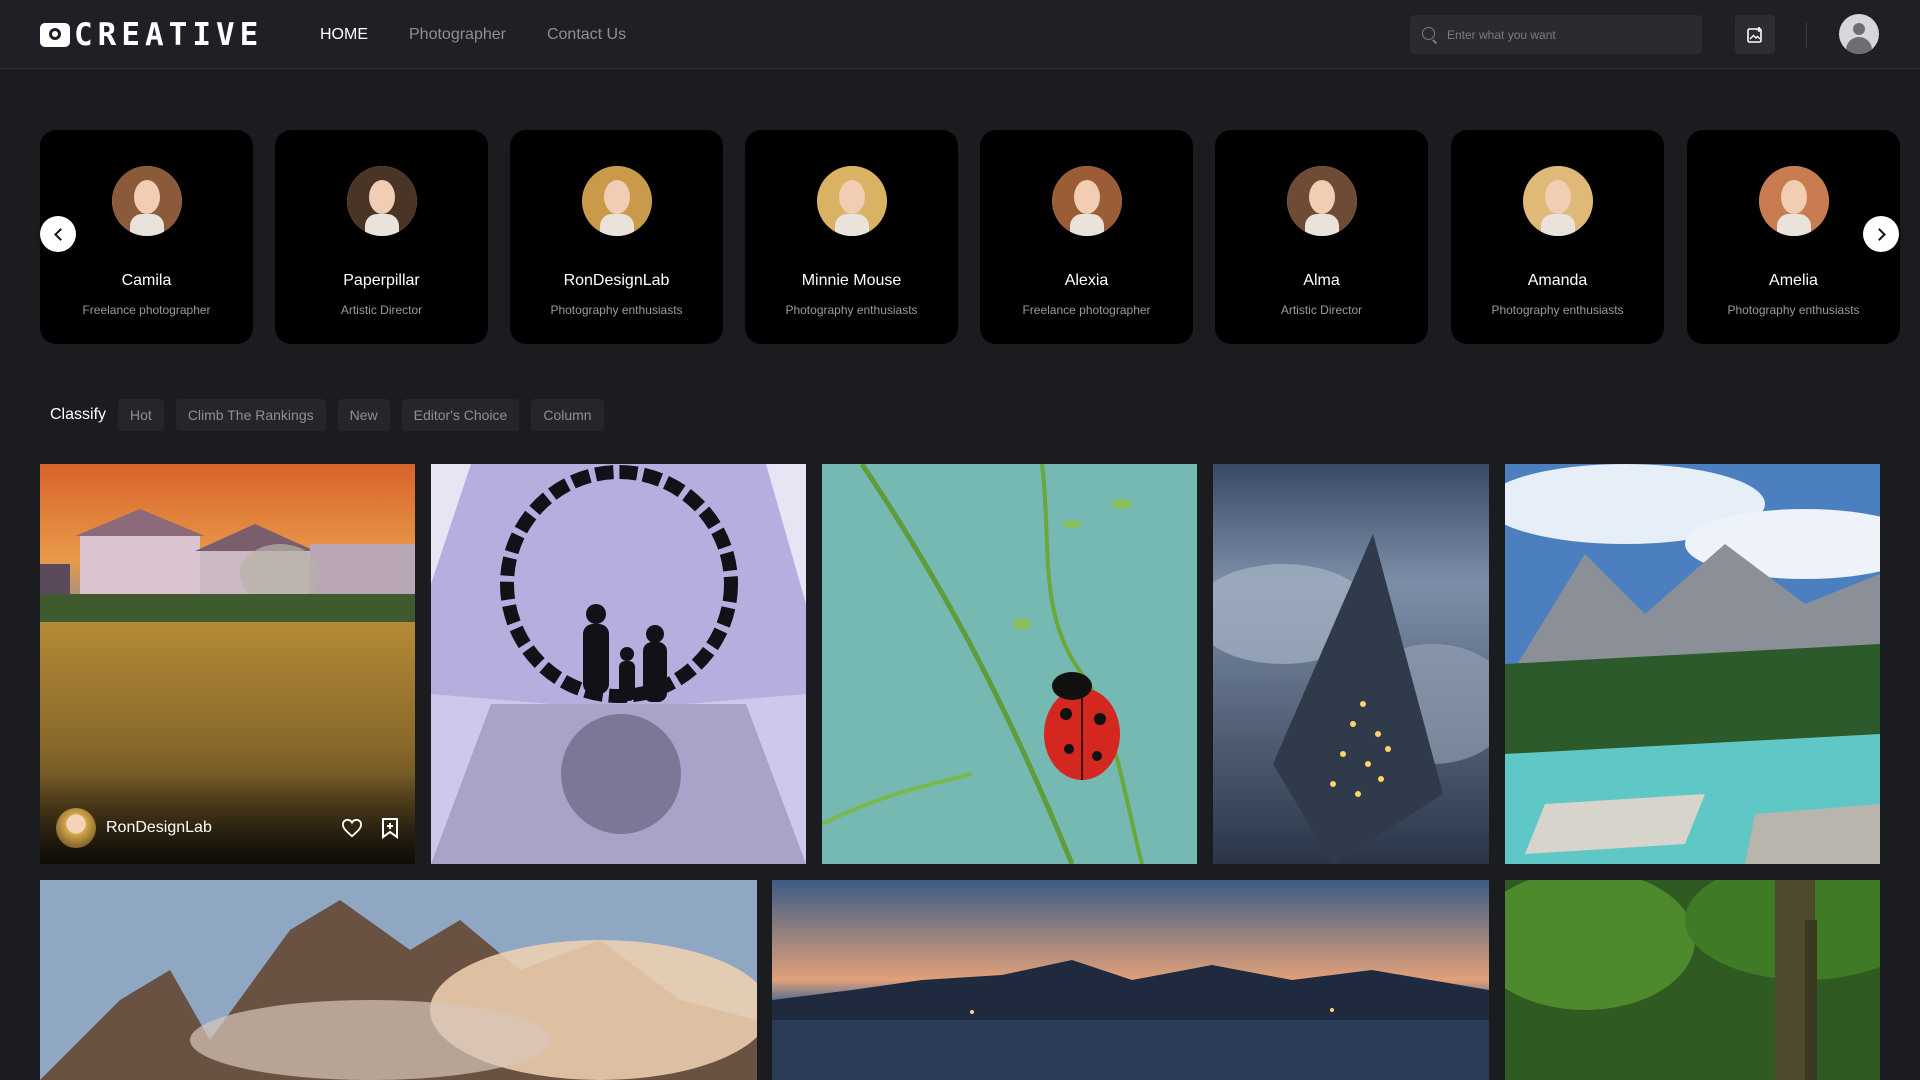 This screenshot has width=1920, height=1080. Describe the element at coordinates (1086, 280) in the screenshot. I see `photographer-name: Alexia` at that location.